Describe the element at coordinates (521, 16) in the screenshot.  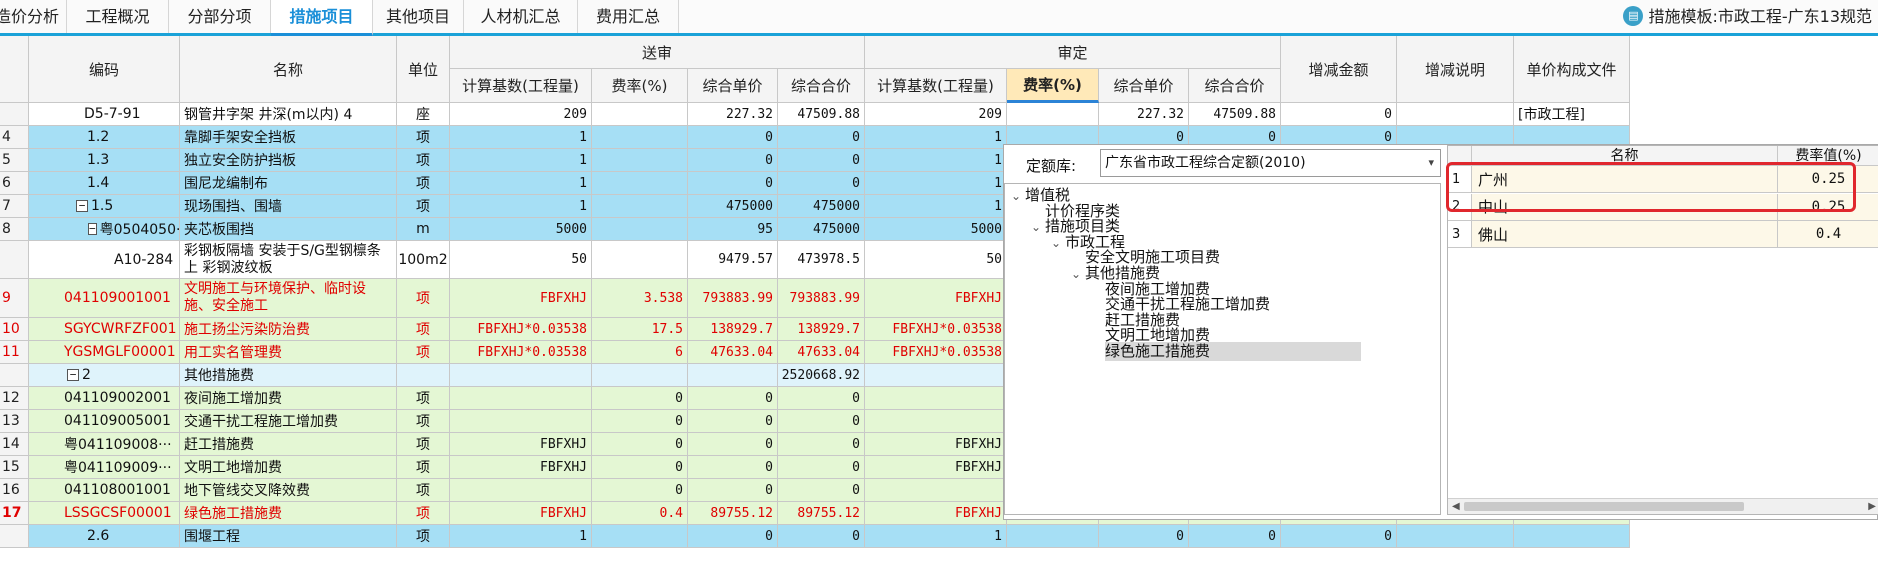
I see `tab-labor-material-summary: 人材机汇总` at that location.